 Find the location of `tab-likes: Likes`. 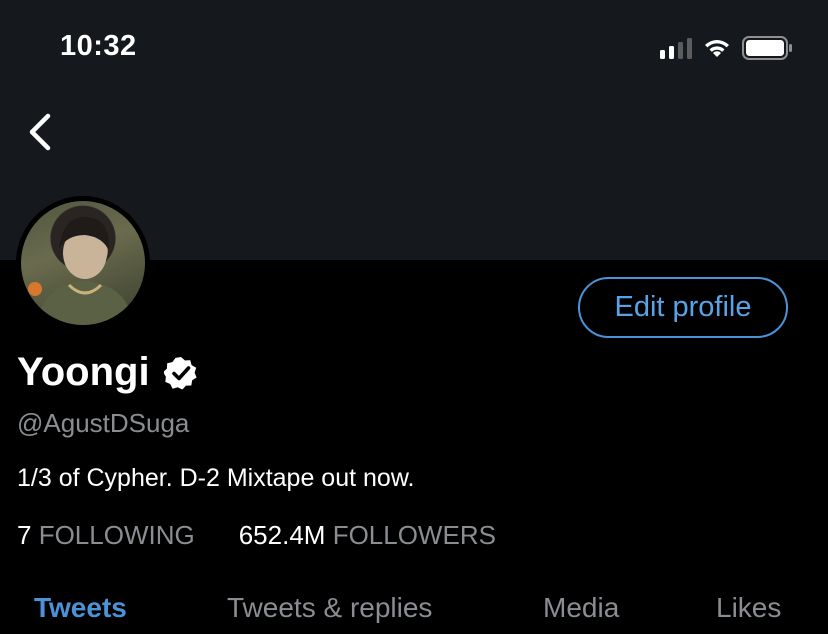

tab-likes: Likes is located at coordinates (748, 608).